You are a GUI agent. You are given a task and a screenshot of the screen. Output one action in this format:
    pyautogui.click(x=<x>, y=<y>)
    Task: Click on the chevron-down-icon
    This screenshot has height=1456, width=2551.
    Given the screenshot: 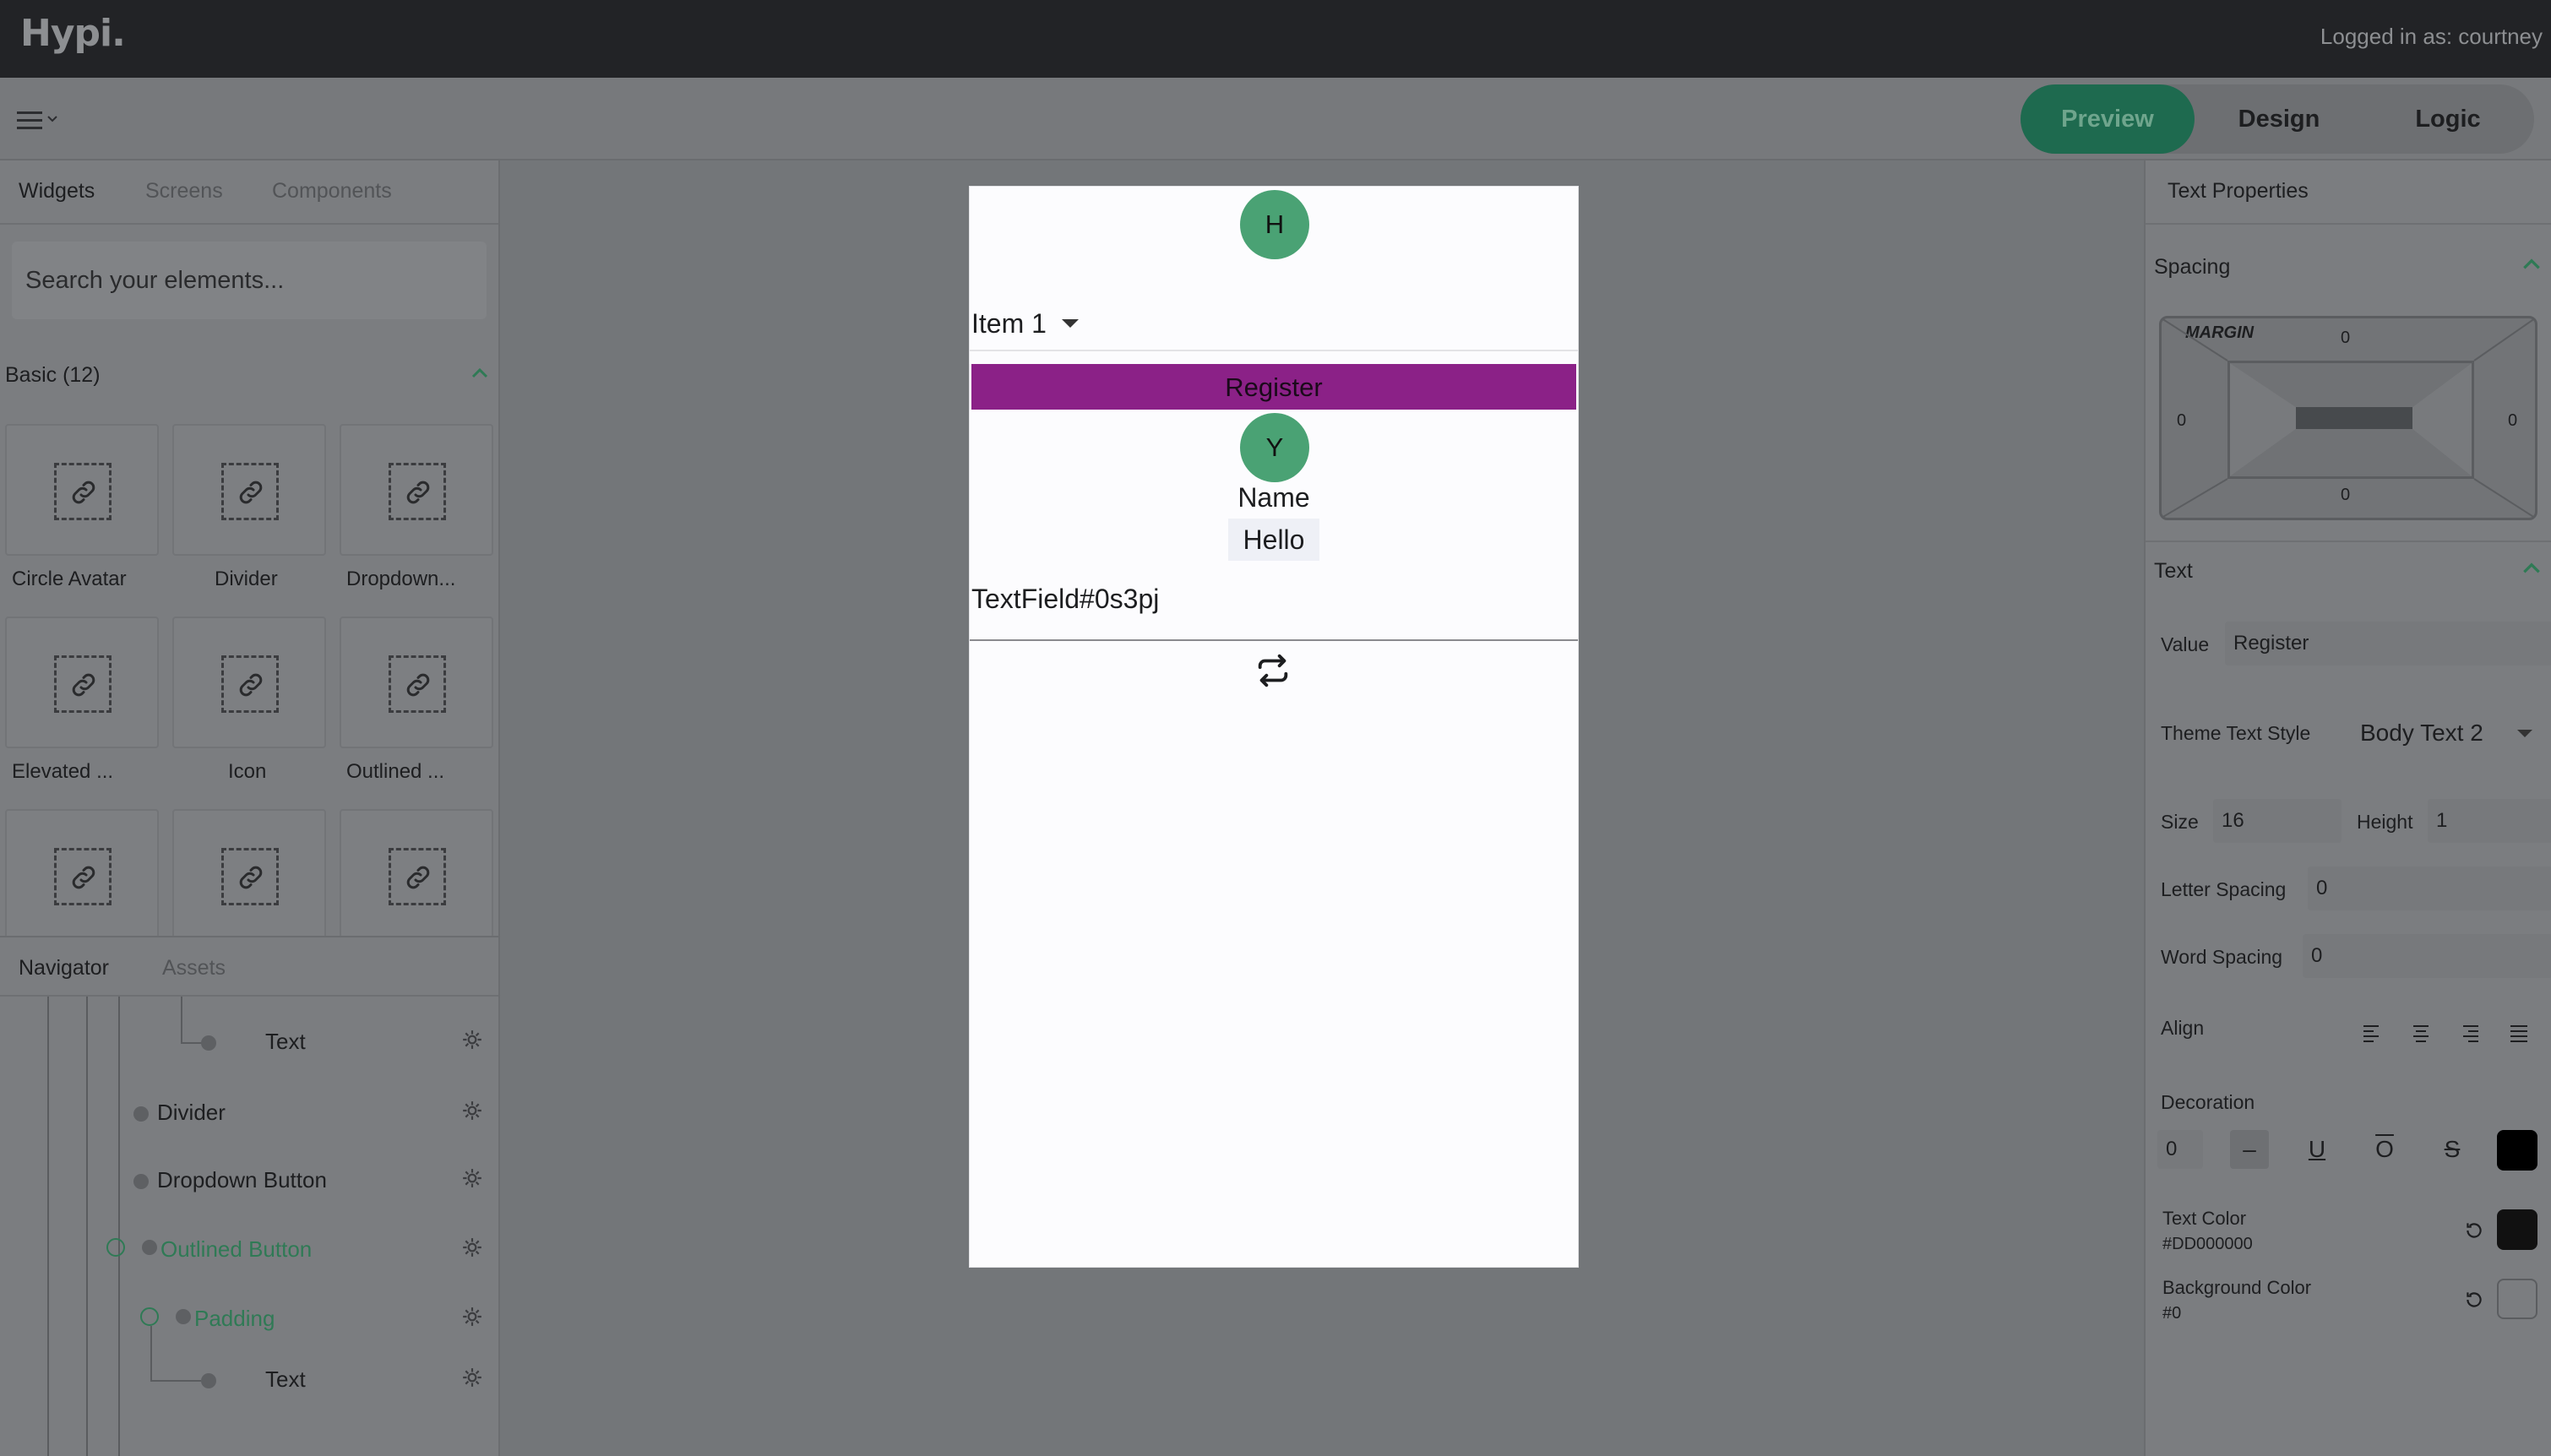 What is the action you would take?
    pyautogui.click(x=2524, y=734)
    